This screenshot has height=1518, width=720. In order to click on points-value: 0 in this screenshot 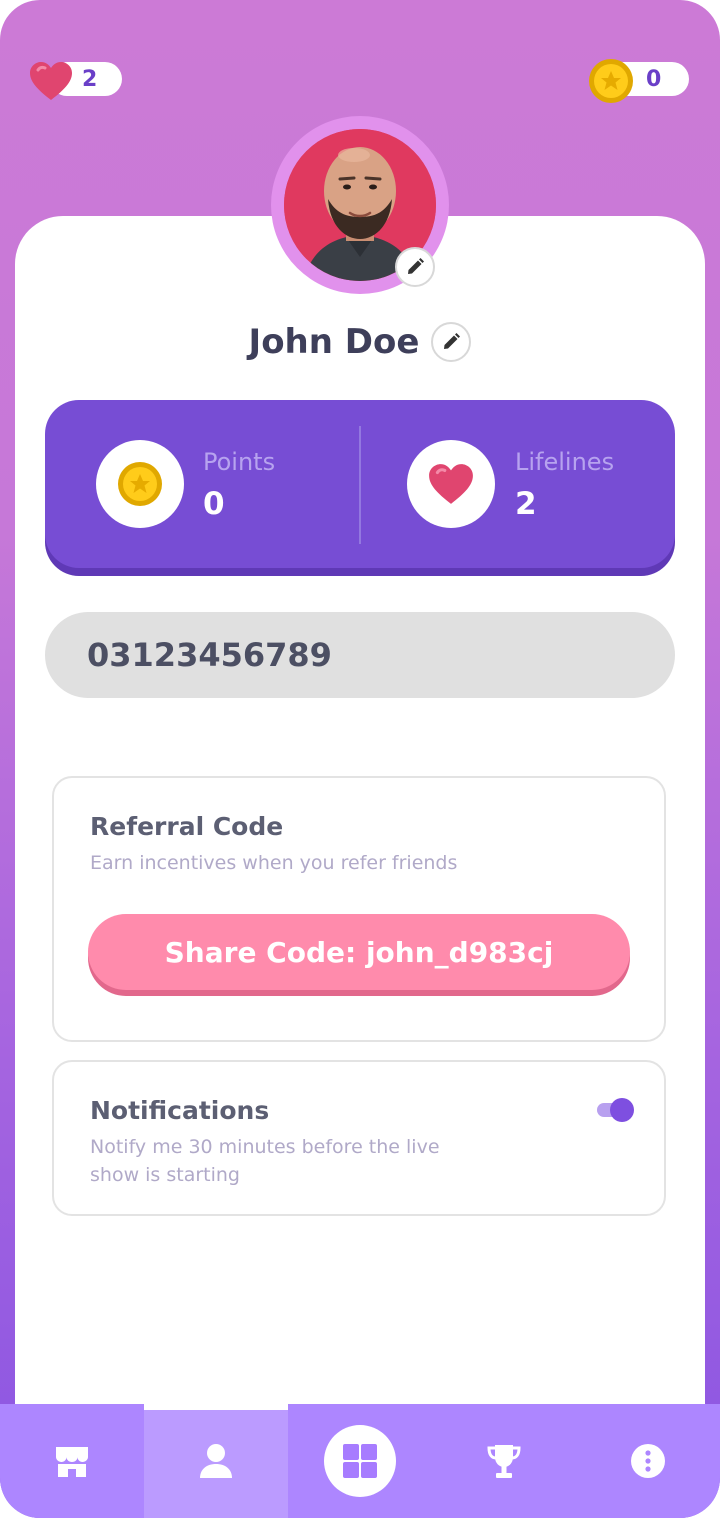, I will do `click(214, 504)`.